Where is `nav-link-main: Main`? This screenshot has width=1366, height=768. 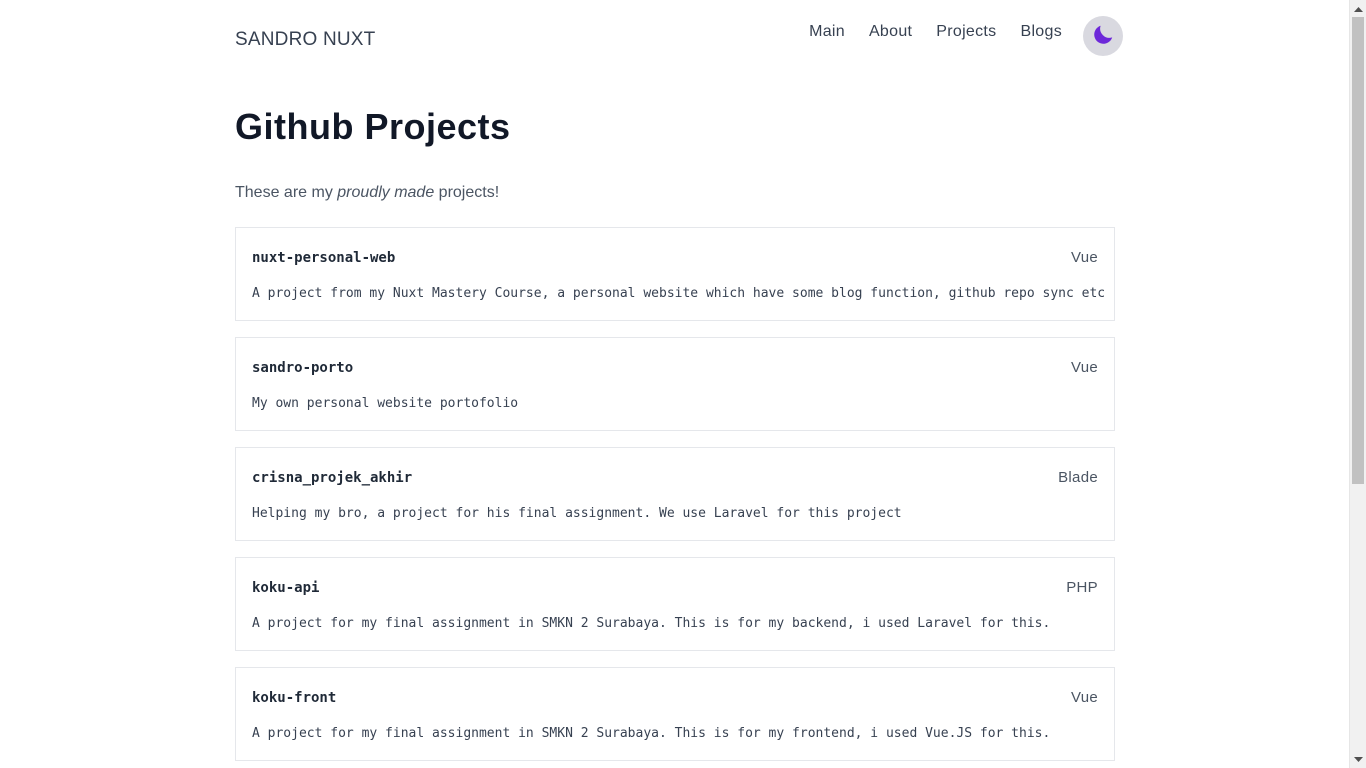 nav-link-main: Main is located at coordinates (827, 32).